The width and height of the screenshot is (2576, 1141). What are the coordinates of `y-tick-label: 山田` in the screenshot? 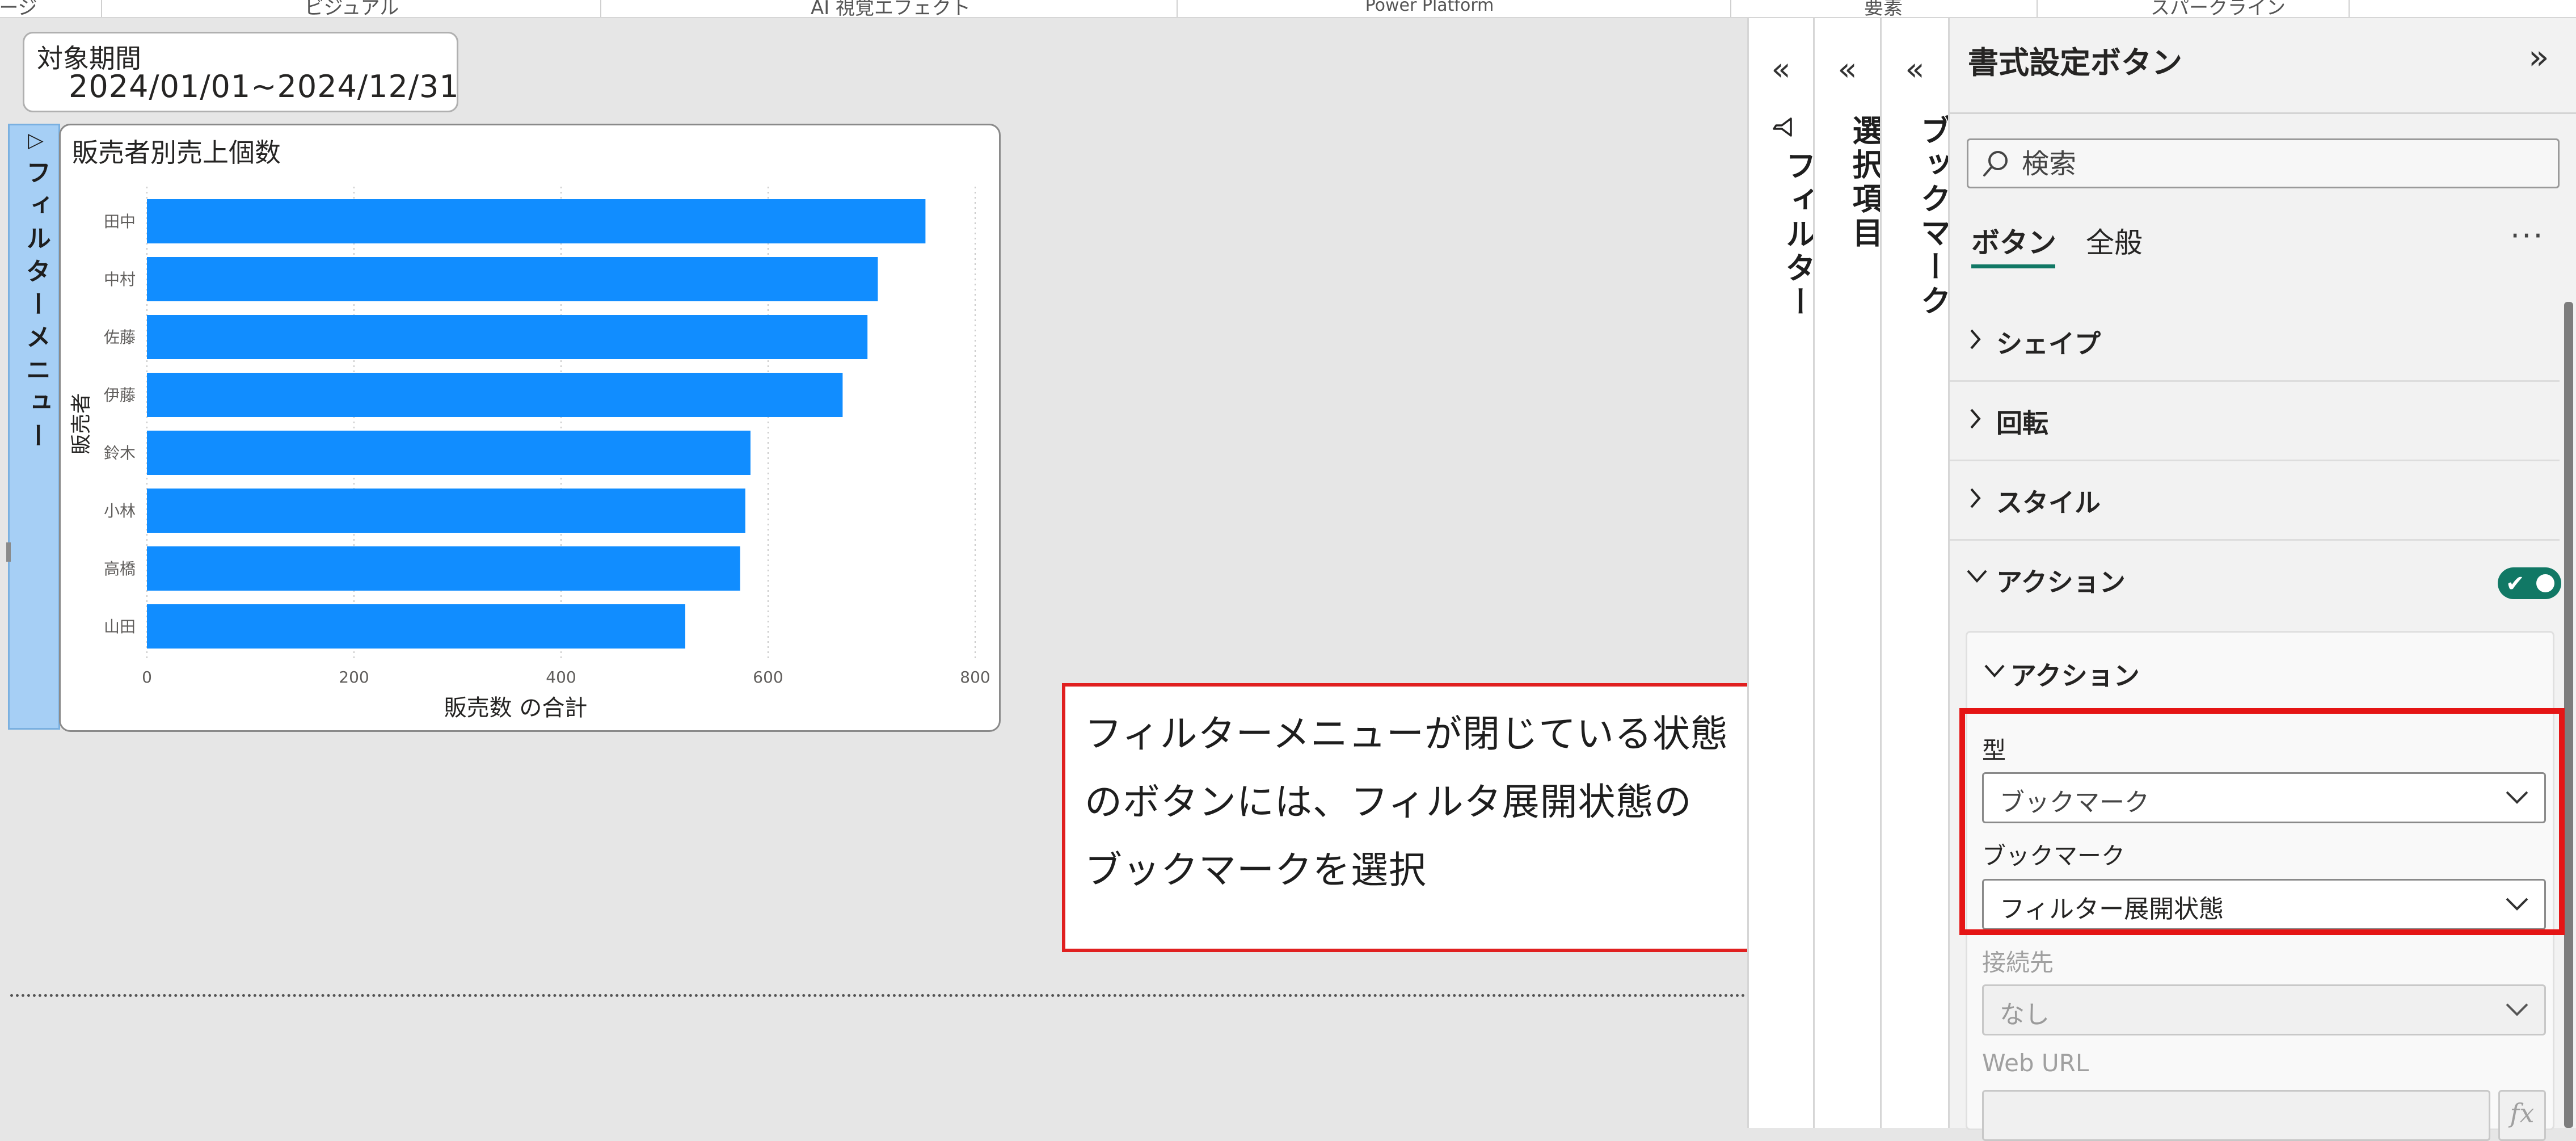 It's located at (120, 626).